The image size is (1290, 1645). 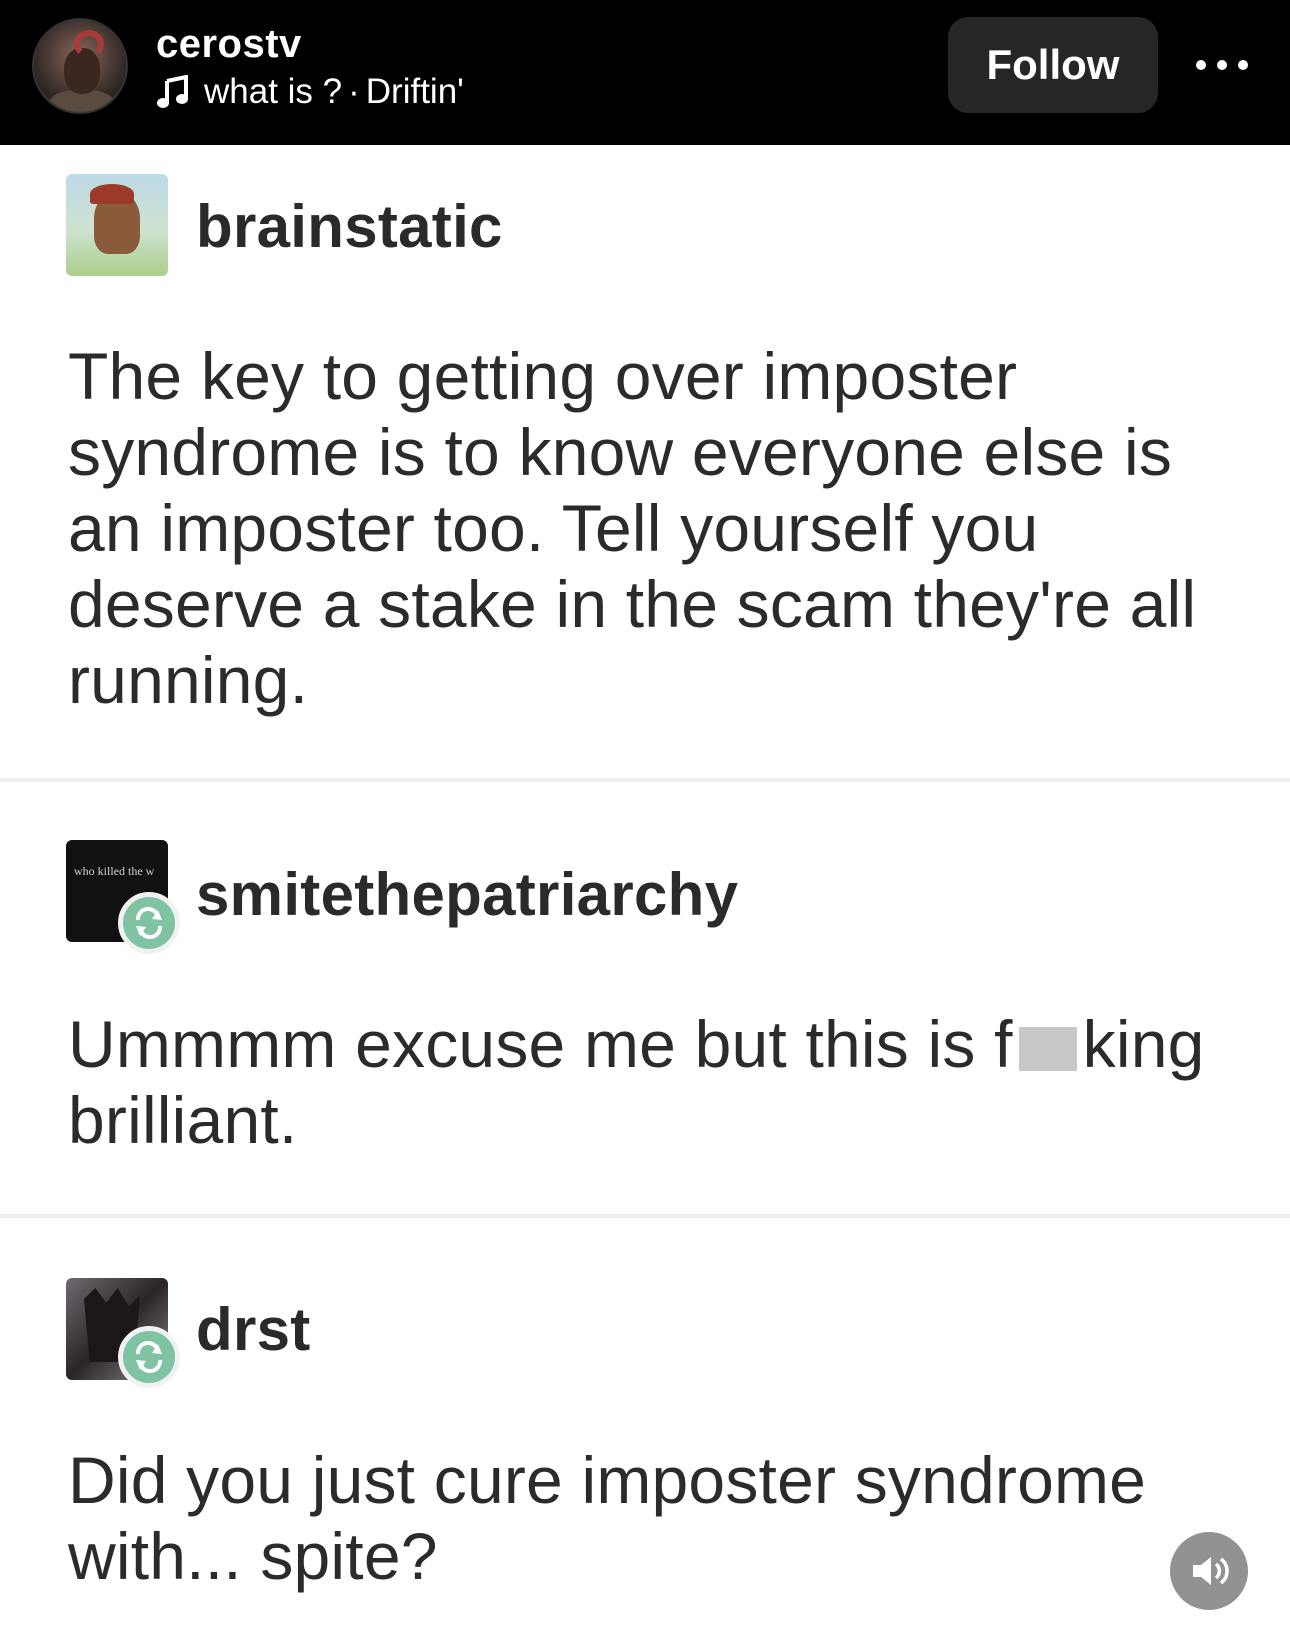 I want to click on speaker-icon, so click(x=1209, y=1571).